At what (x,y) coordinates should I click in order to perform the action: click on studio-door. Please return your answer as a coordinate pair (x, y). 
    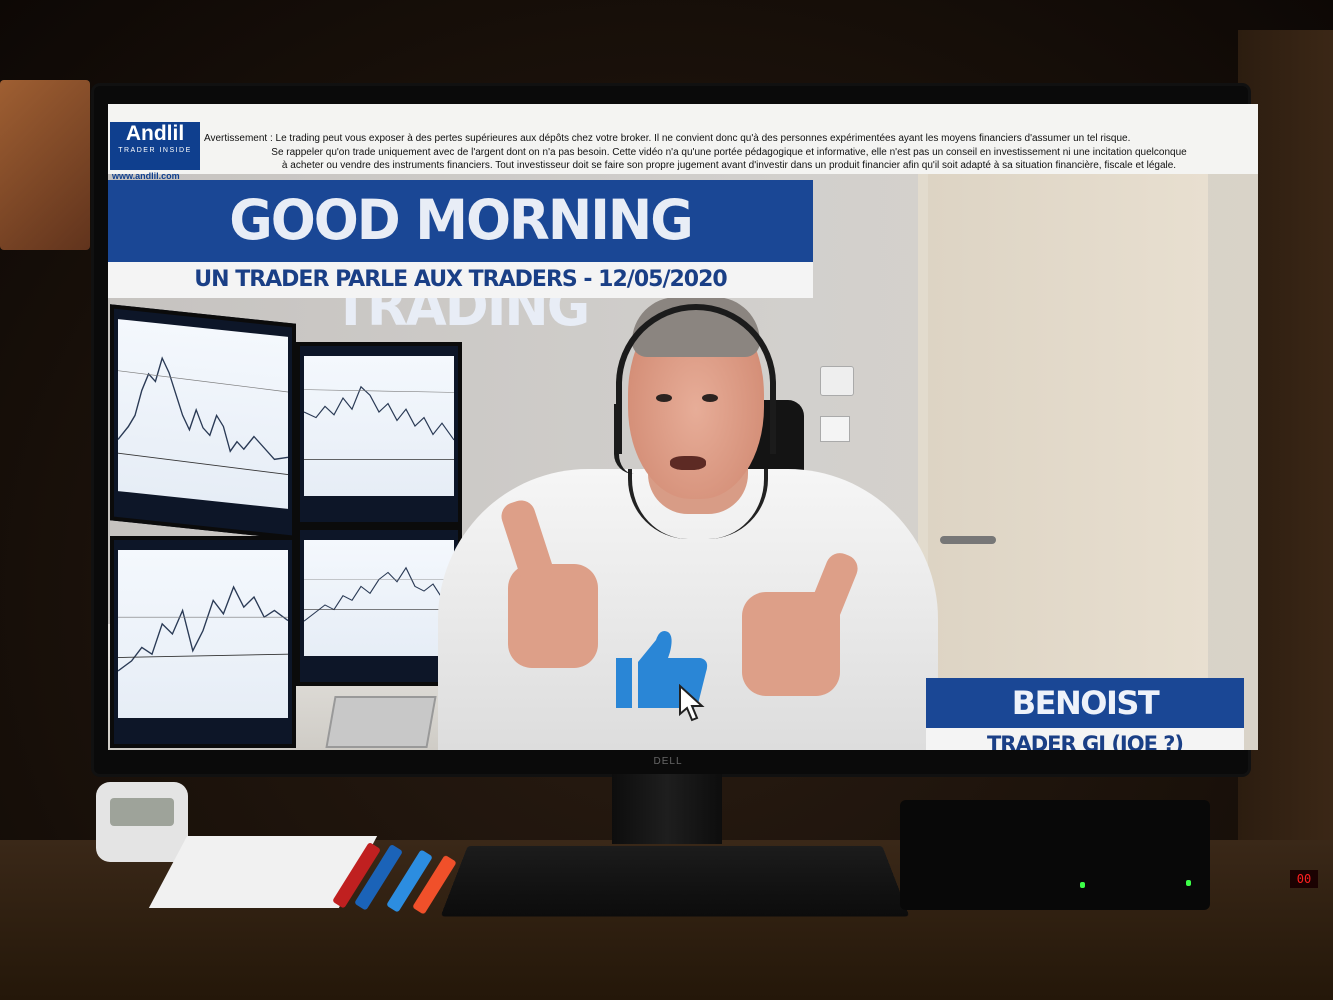
    Looking at the image, I should click on (1063, 462).